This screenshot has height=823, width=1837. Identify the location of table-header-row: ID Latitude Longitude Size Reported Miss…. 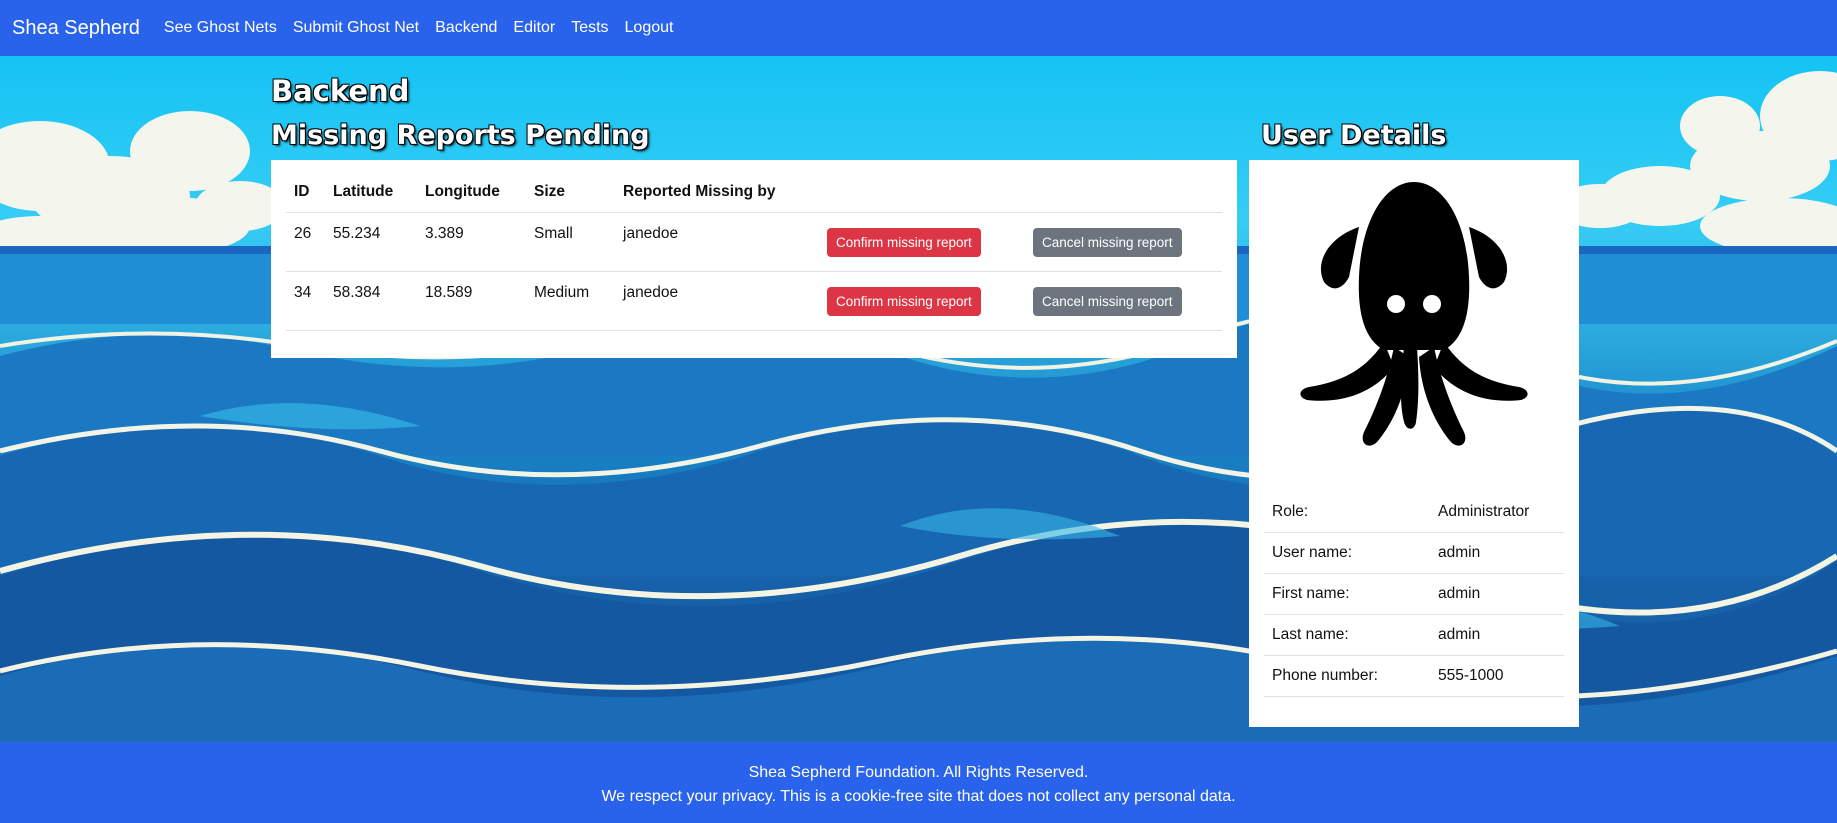
(754, 191).